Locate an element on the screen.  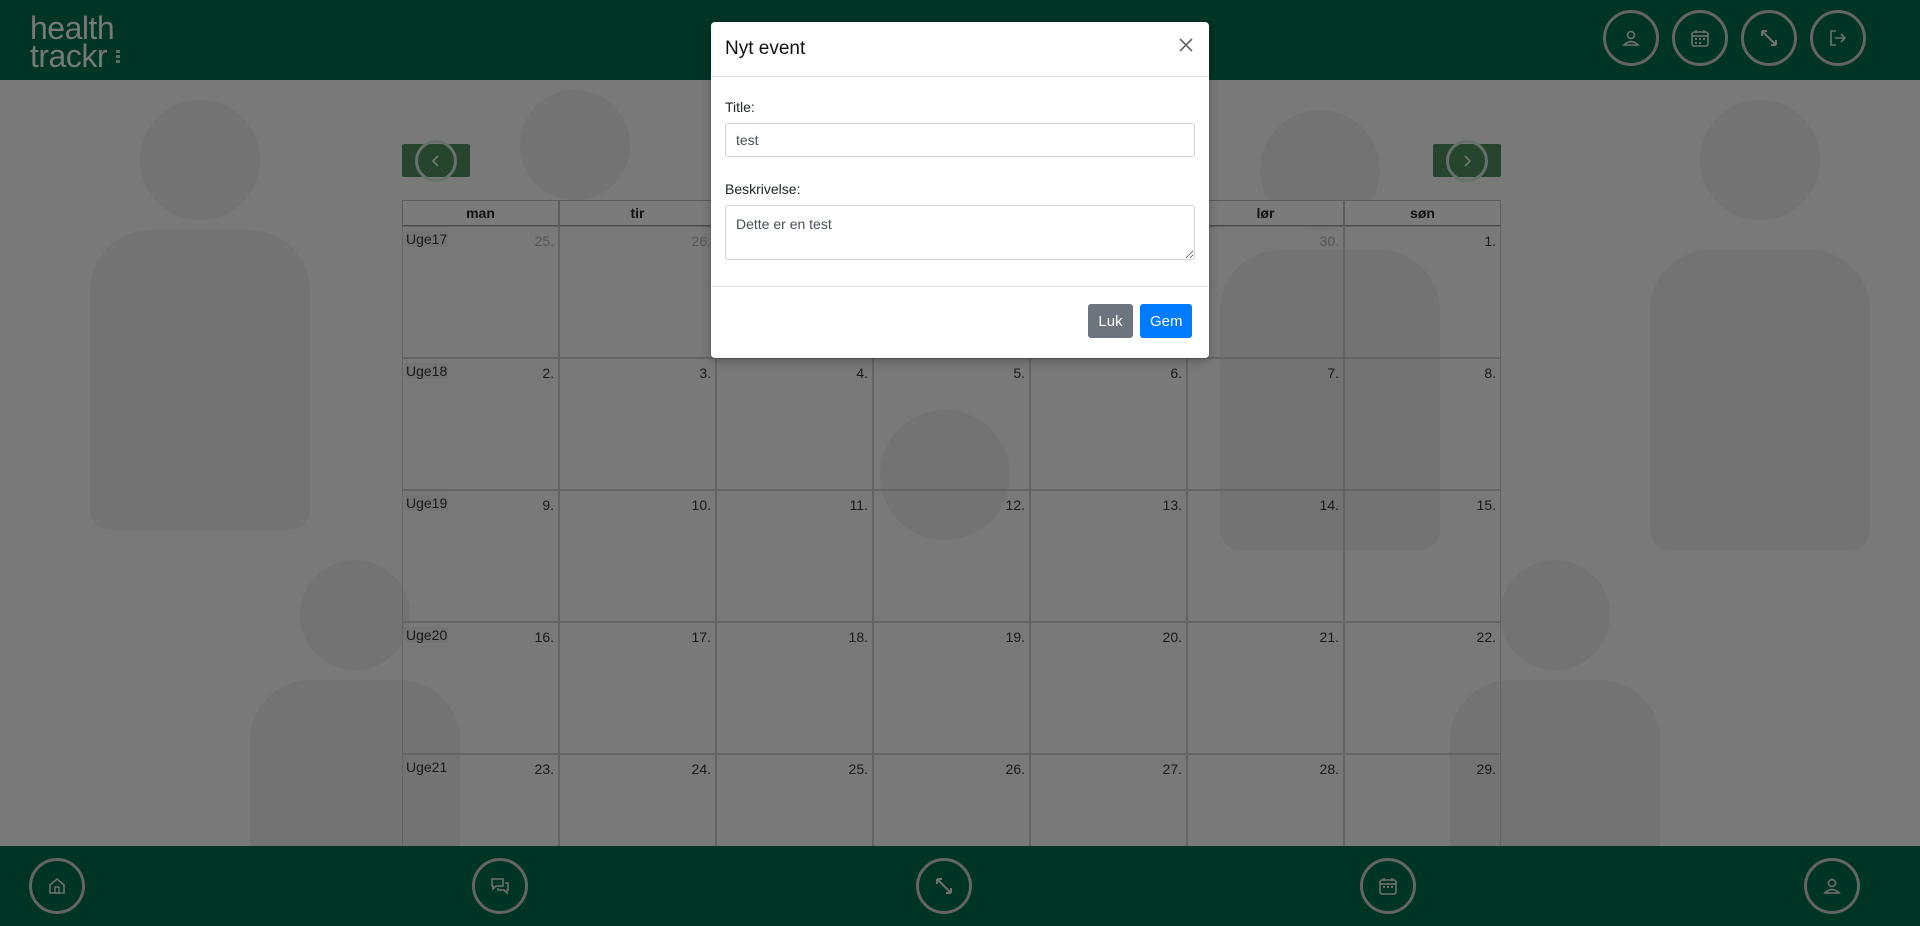
title-input is located at coordinates (960, 140).